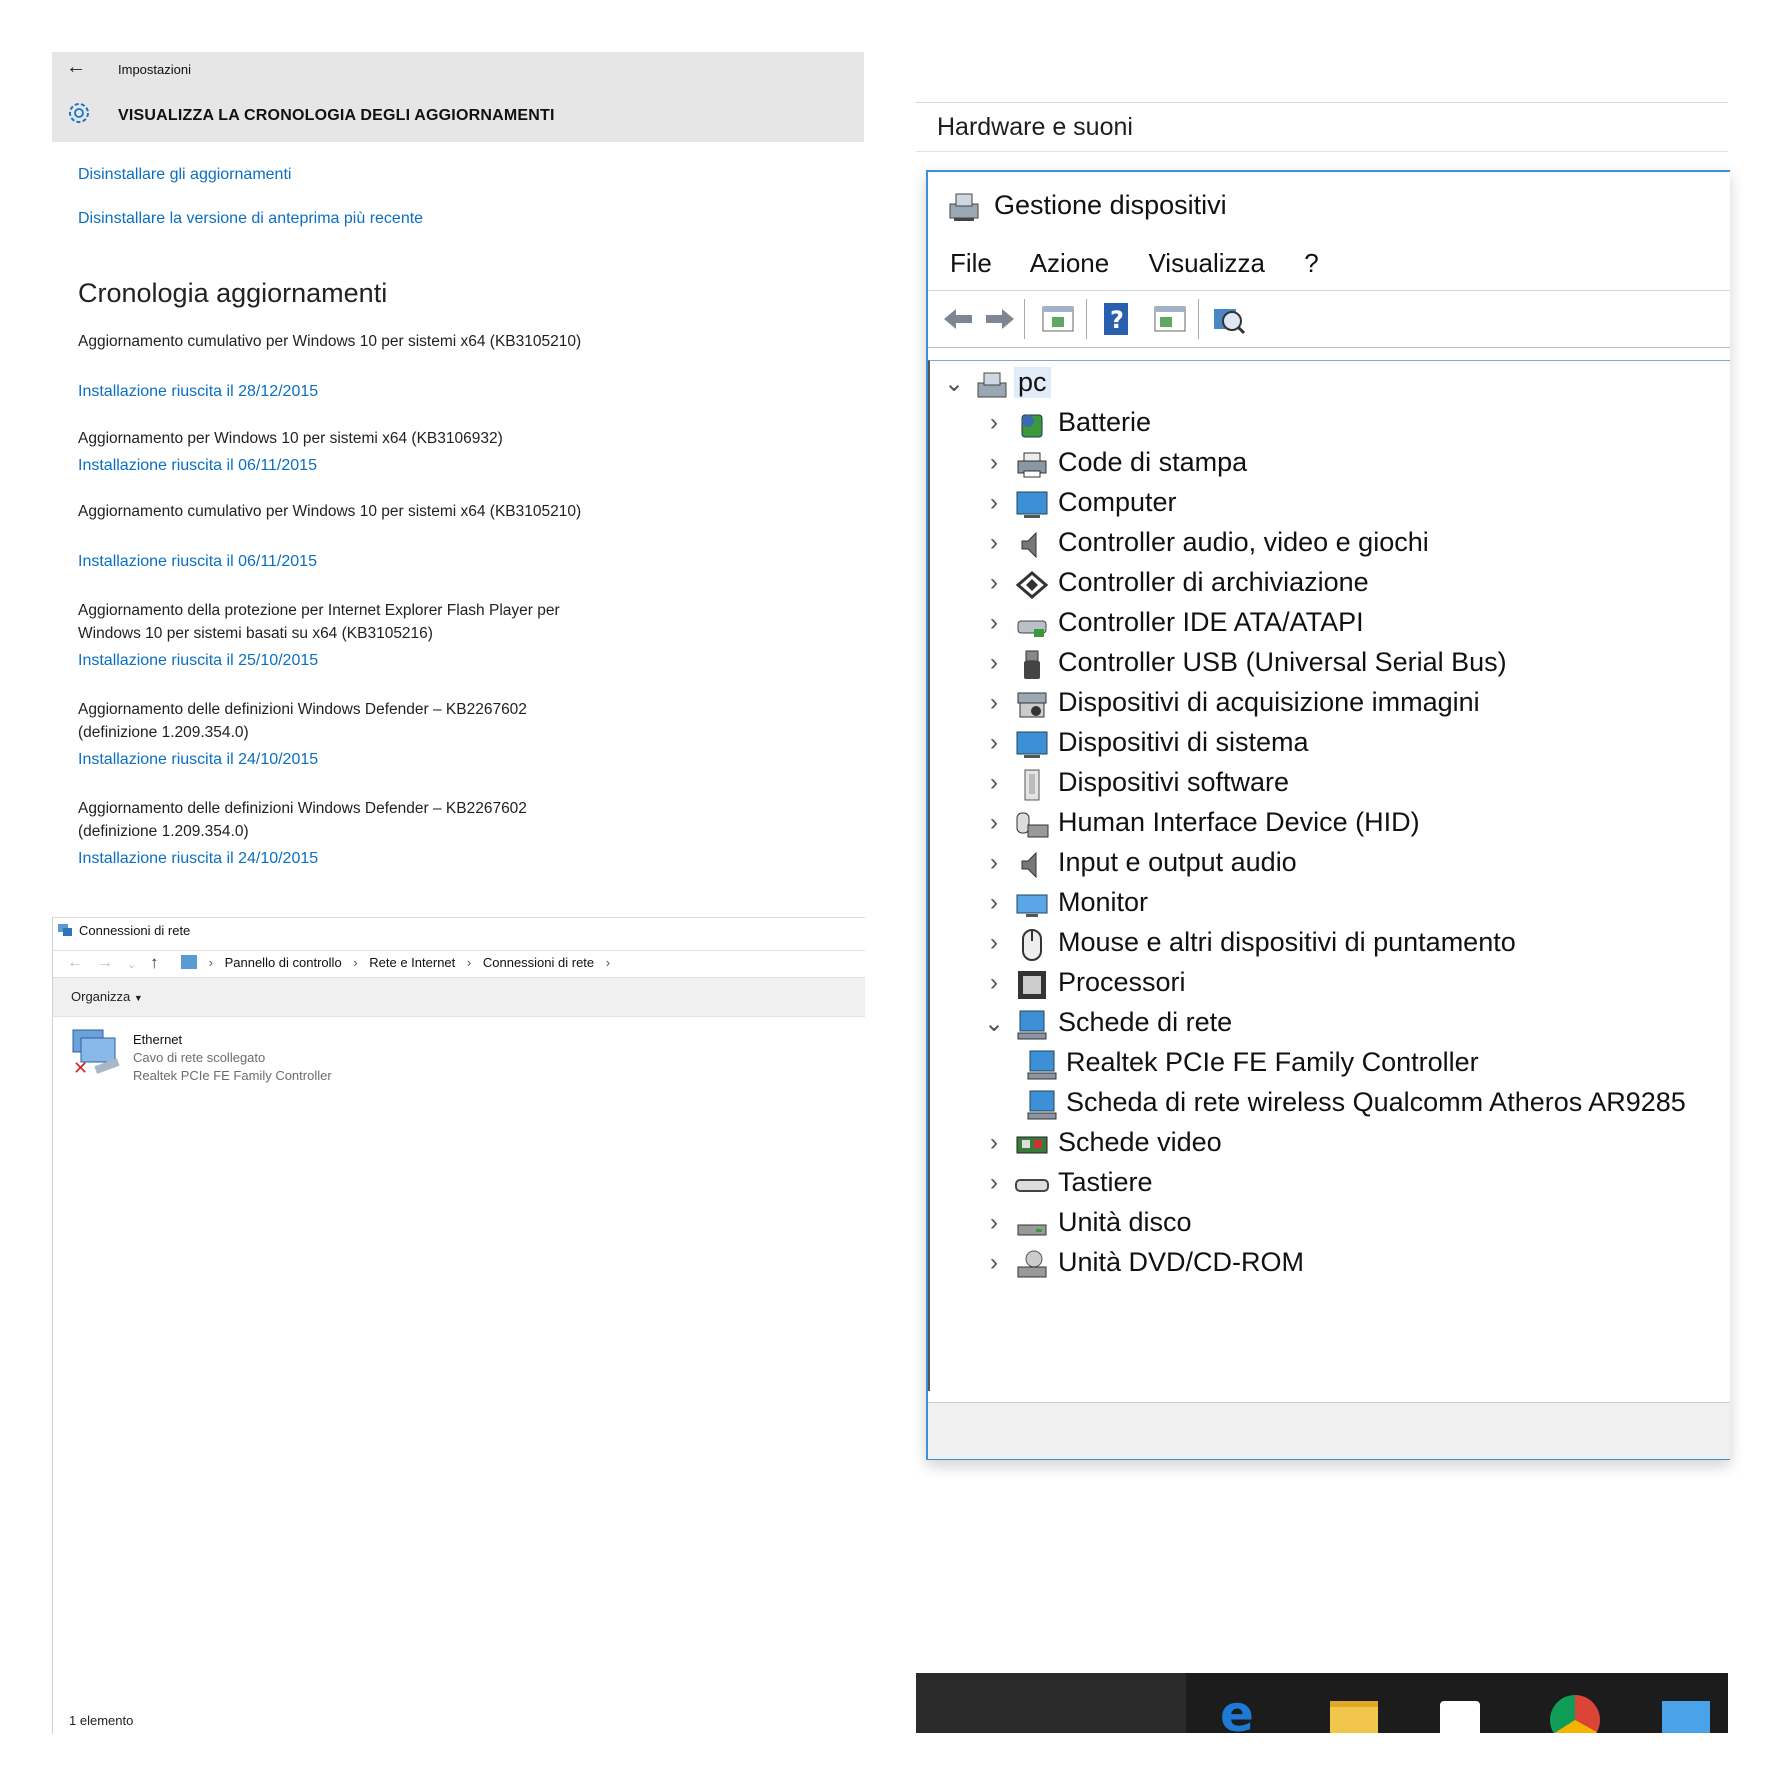 The height and width of the screenshot is (1773, 1773). What do you see at coordinates (1032, 664) in the screenshot?
I see `usb-icon` at bounding box center [1032, 664].